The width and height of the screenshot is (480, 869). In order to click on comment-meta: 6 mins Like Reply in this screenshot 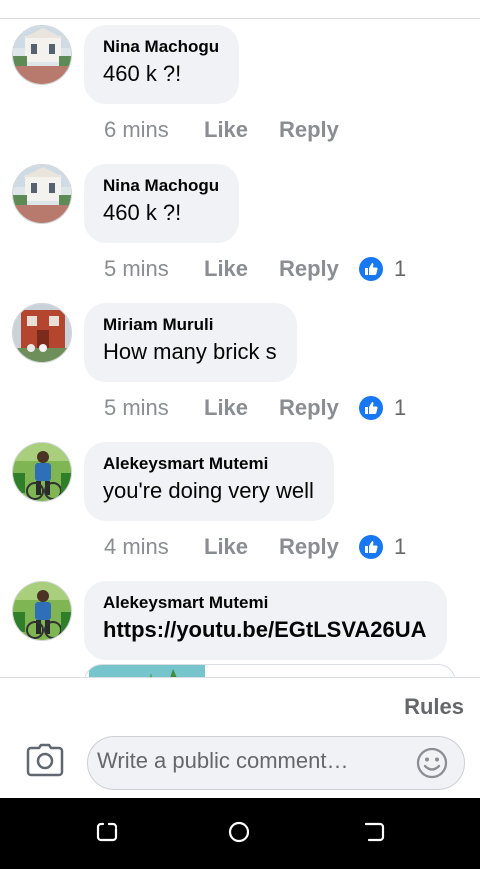, I will do `click(231, 130)`.